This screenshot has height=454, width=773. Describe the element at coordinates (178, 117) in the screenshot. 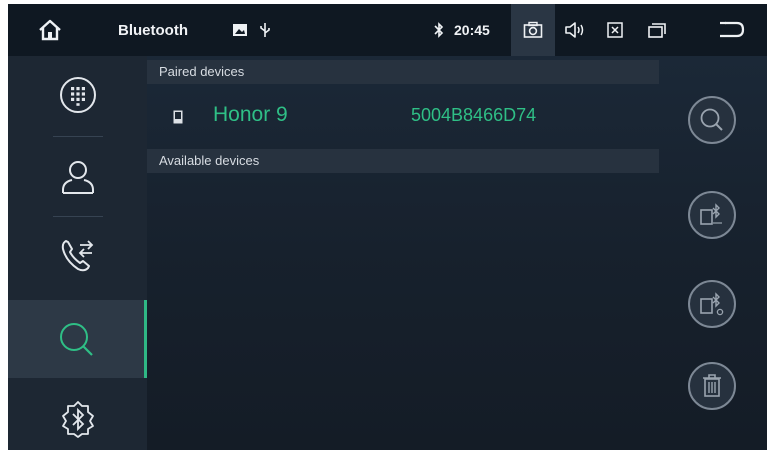

I see `phone-icon` at that location.